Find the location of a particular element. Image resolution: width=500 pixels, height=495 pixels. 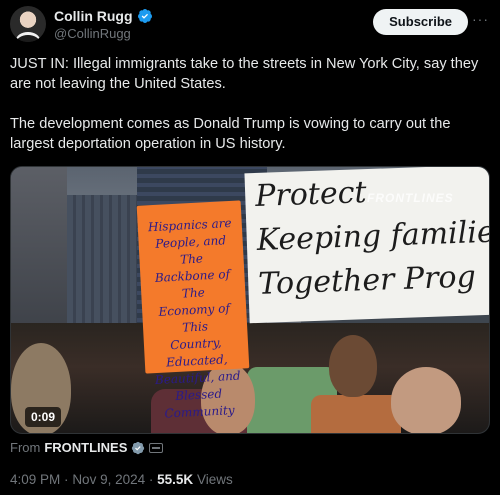

sign-line: Together Prog is located at coordinates (367, 280).